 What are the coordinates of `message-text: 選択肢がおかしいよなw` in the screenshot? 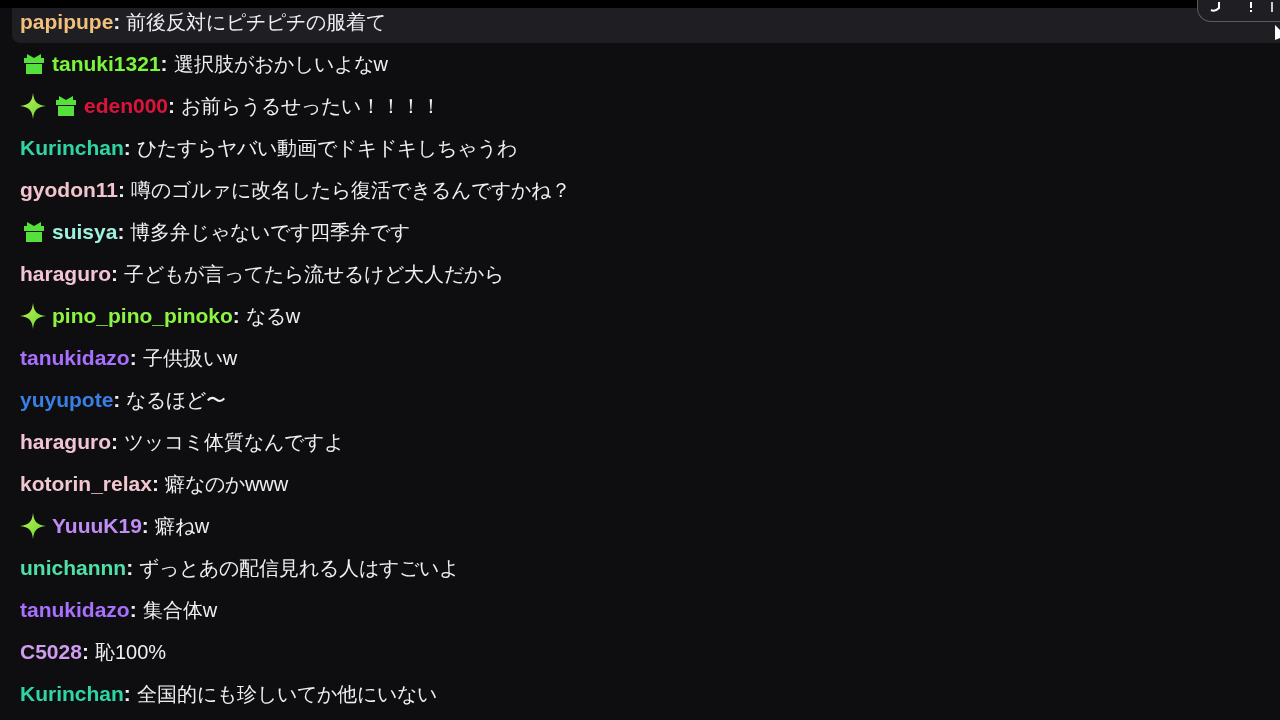 It's located at (280, 64).